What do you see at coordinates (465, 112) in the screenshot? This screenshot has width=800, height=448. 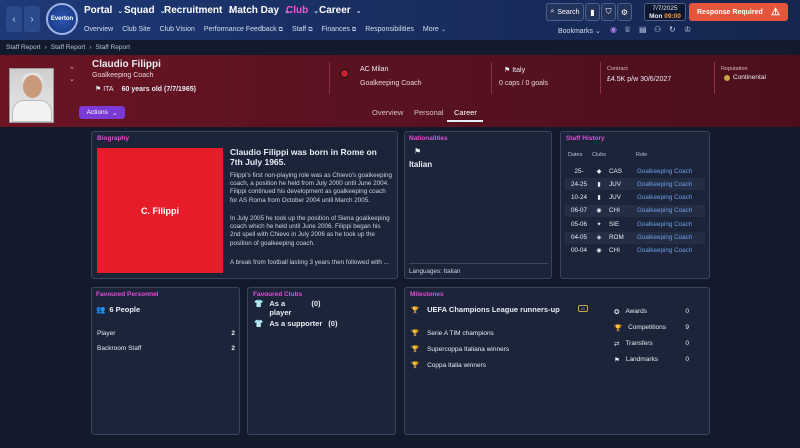 I see `tab-career: Career` at bounding box center [465, 112].